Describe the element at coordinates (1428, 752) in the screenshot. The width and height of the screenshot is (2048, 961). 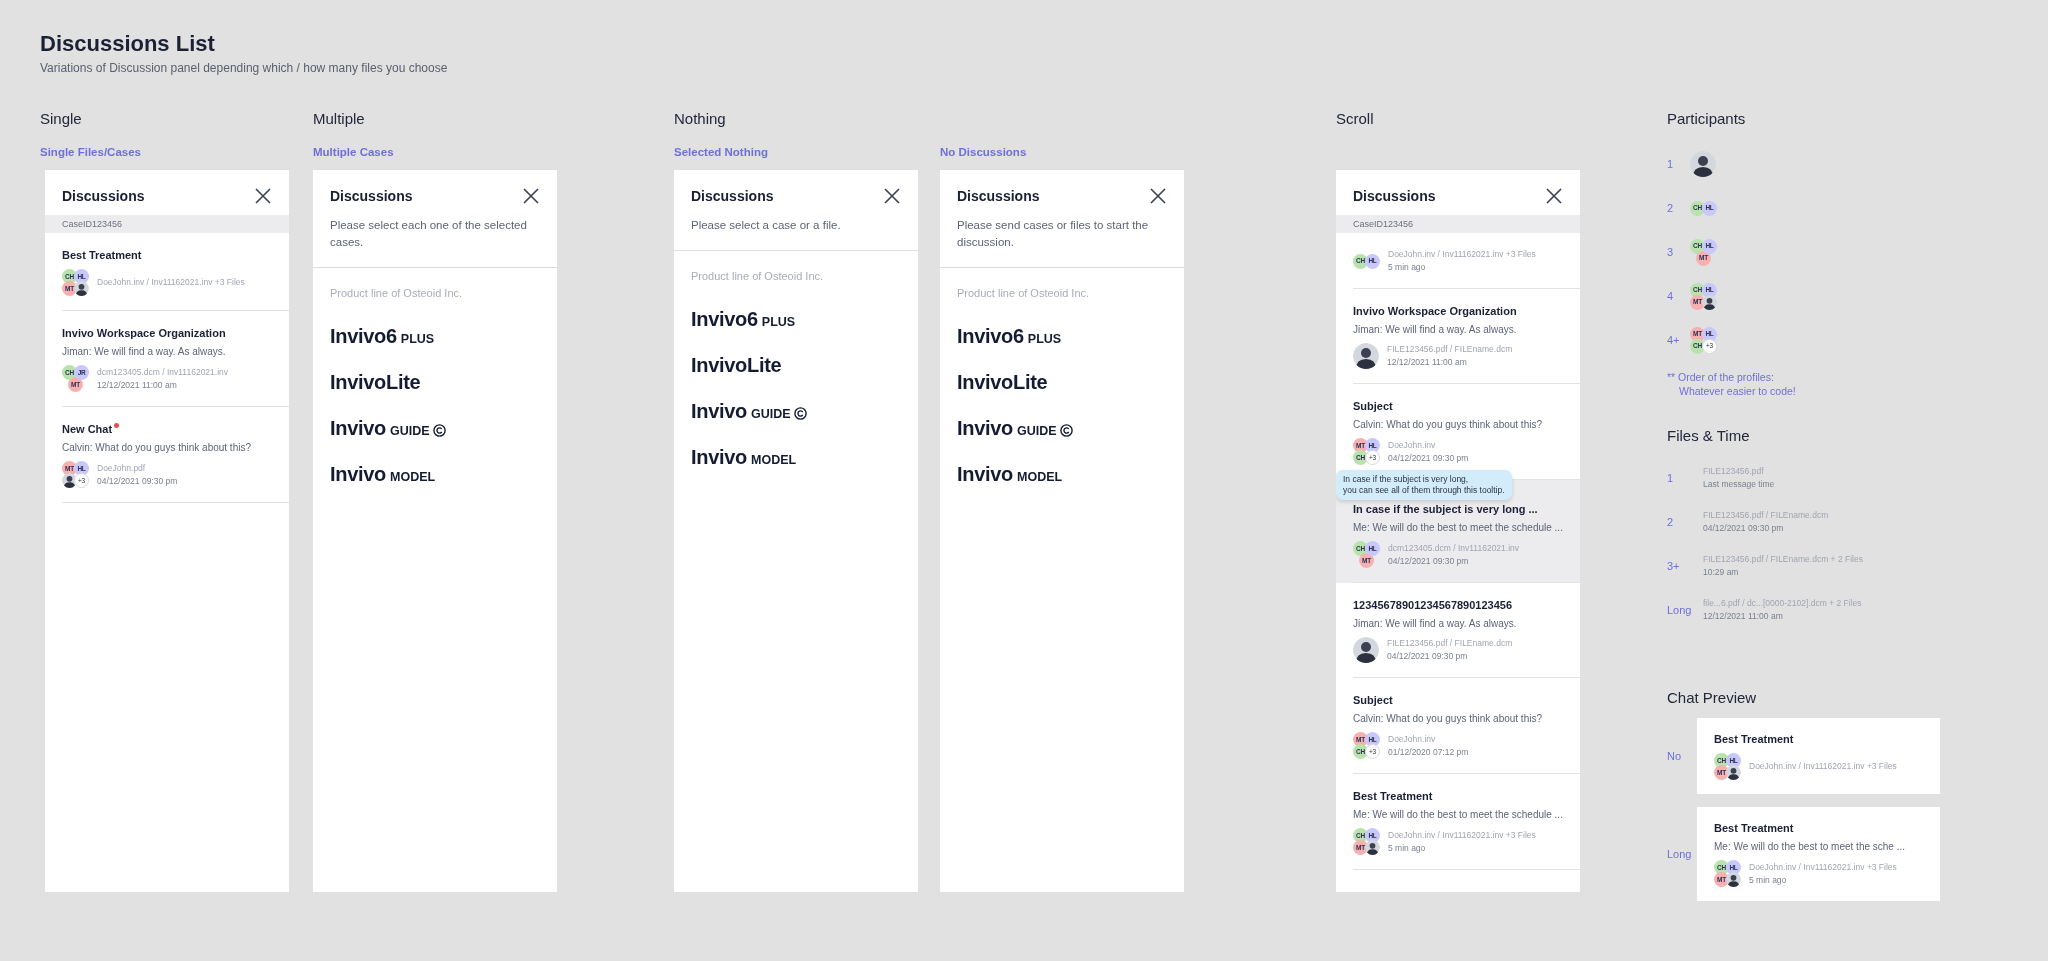
I see `message-time: 01/12/2020 07:12 pm` at that location.